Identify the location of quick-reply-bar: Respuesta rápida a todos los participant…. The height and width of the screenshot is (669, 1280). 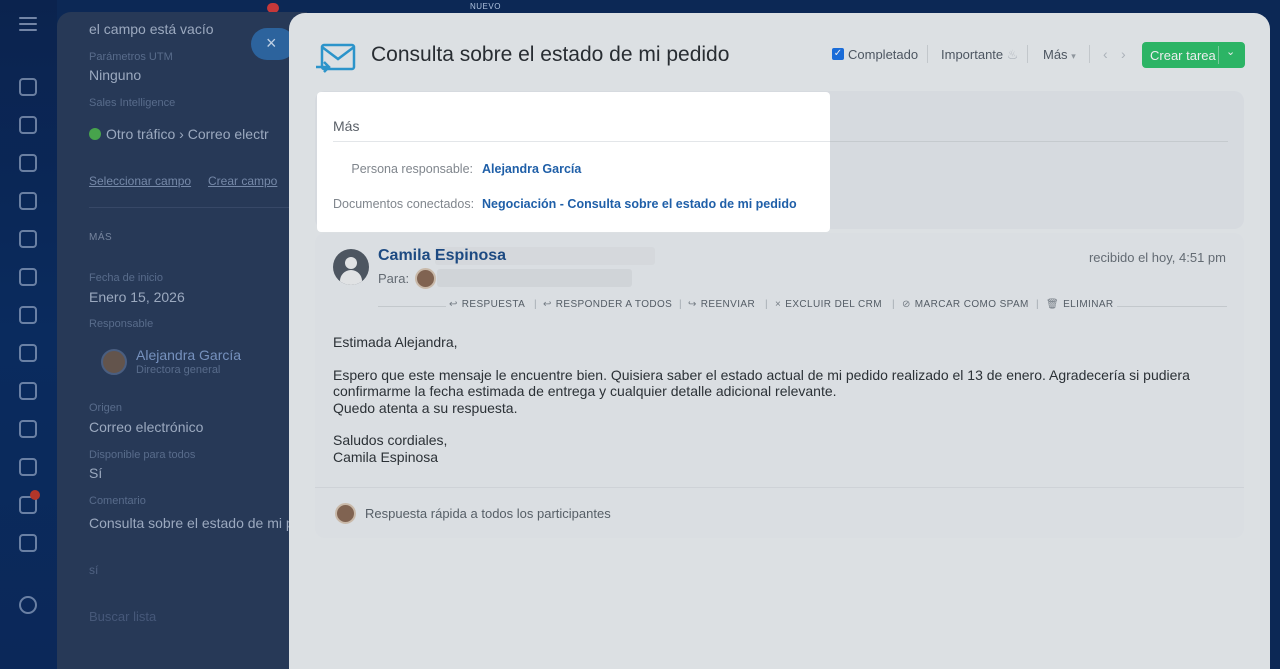
(779, 512).